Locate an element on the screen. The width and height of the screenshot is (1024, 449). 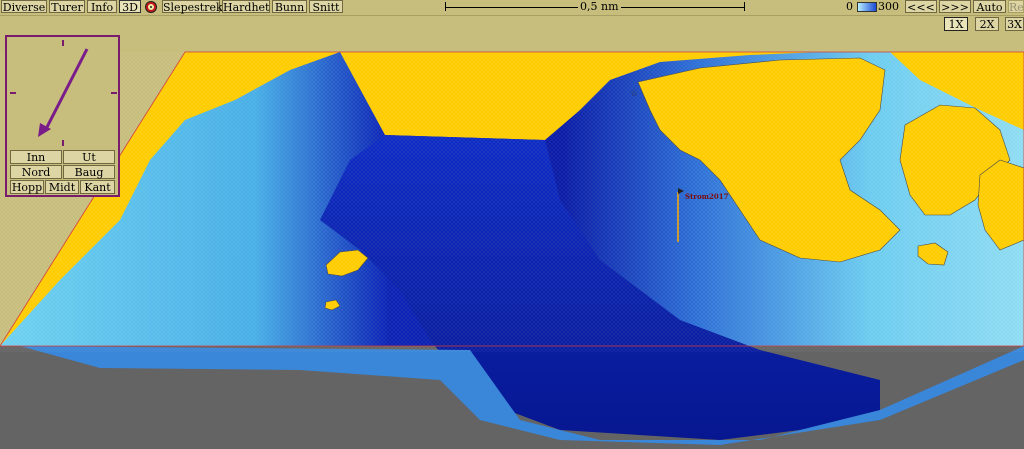
compass-rose is located at coordinates (62, 93).